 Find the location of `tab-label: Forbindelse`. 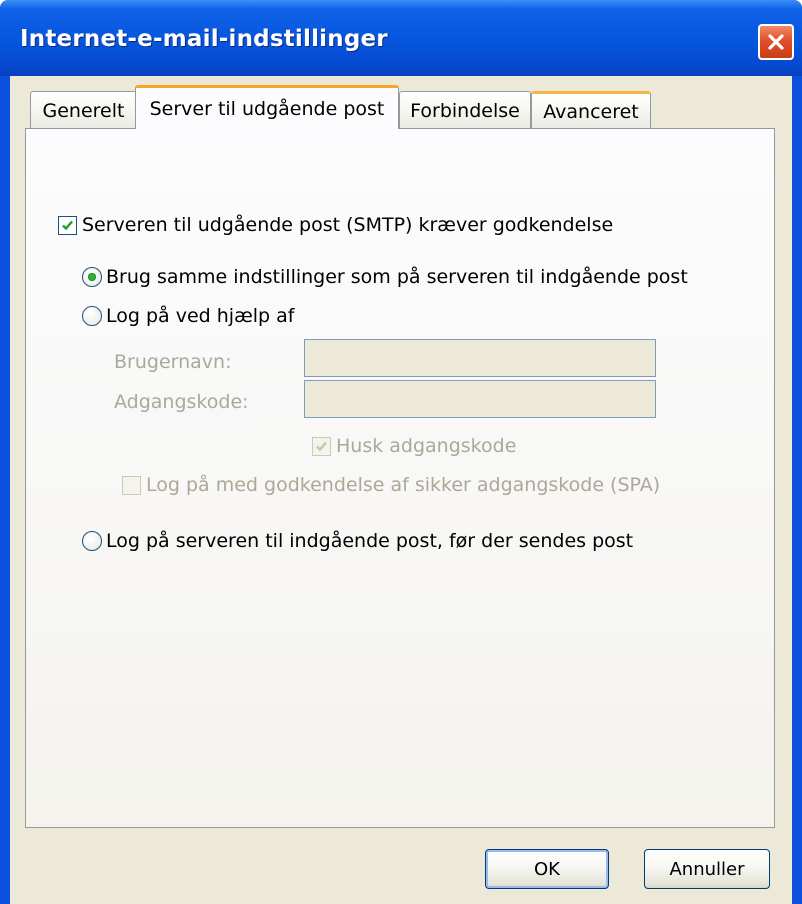

tab-label: Forbindelse is located at coordinates (465, 110).